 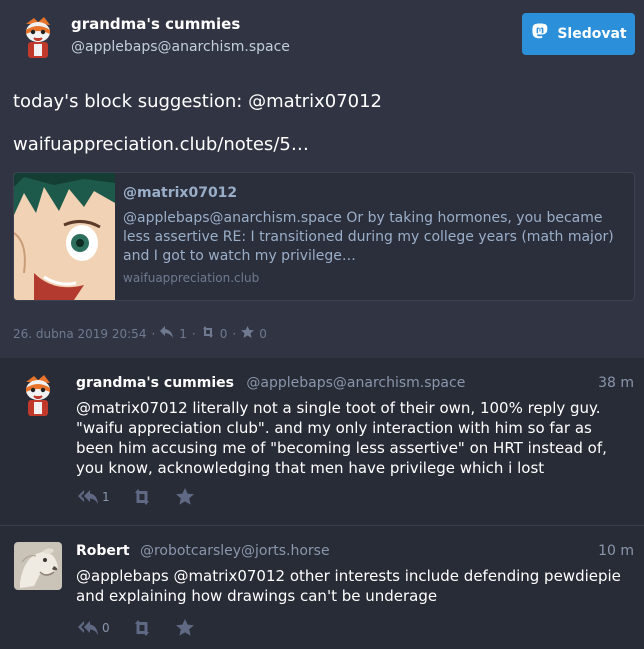 What do you see at coordinates (79, 334) in the screenshot?
I see `timestamp: 26. dubna 2019 20:54` at bounding box center [79, 334].